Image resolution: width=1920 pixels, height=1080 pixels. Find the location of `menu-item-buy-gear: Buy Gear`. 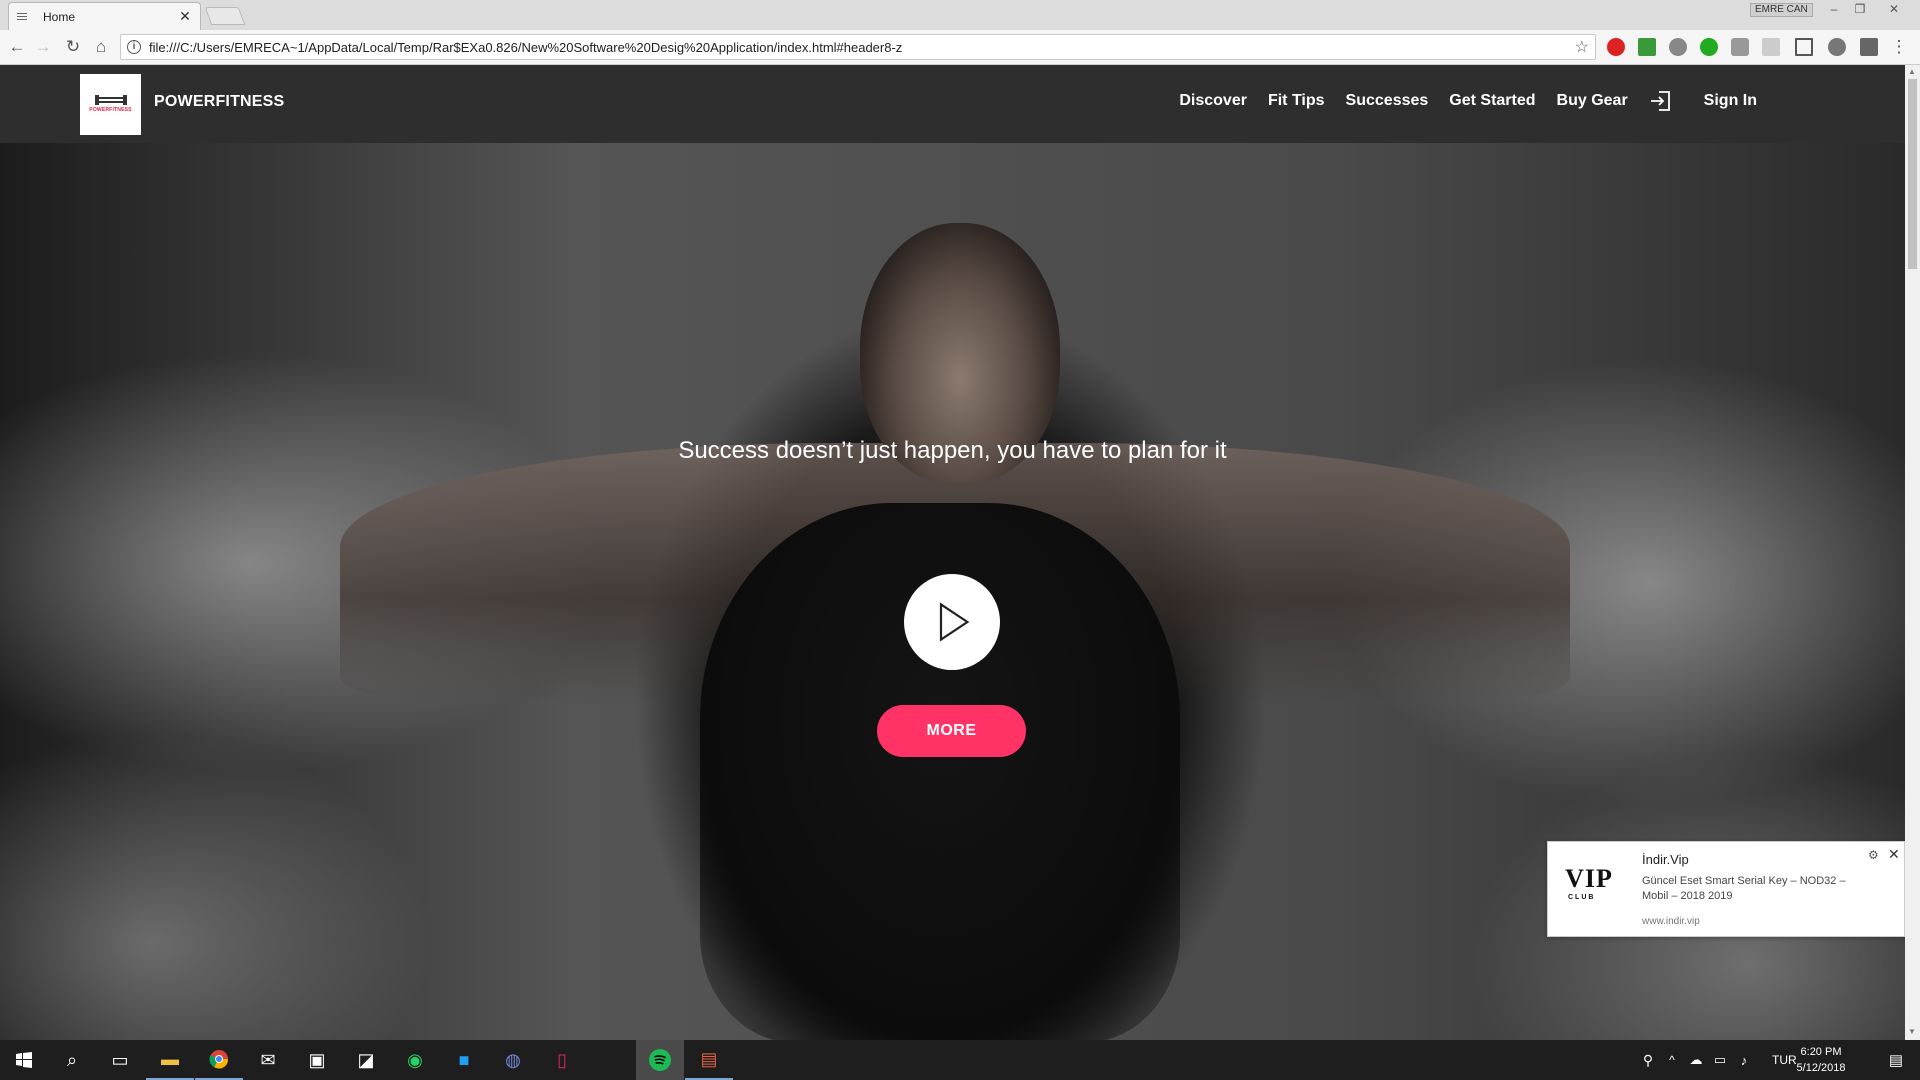

menu-item-buy-gear: Buy Gear is located at coordinates (1592, 101).